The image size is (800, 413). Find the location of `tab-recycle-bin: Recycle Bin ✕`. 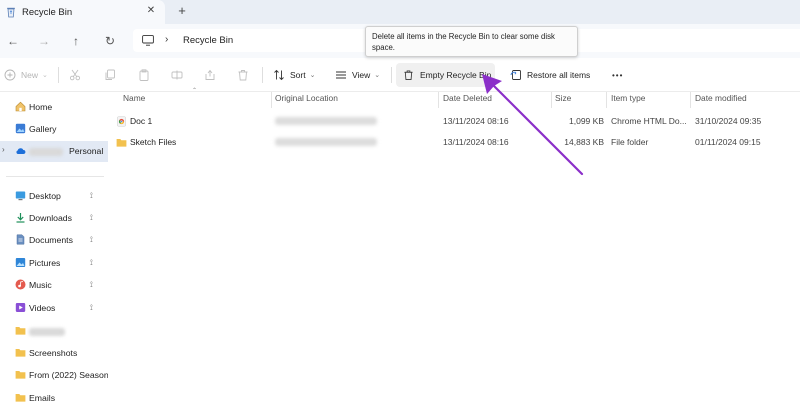

tab-recycle-bin: Recycle Bin ✕ is located at coordinates (82, 12).